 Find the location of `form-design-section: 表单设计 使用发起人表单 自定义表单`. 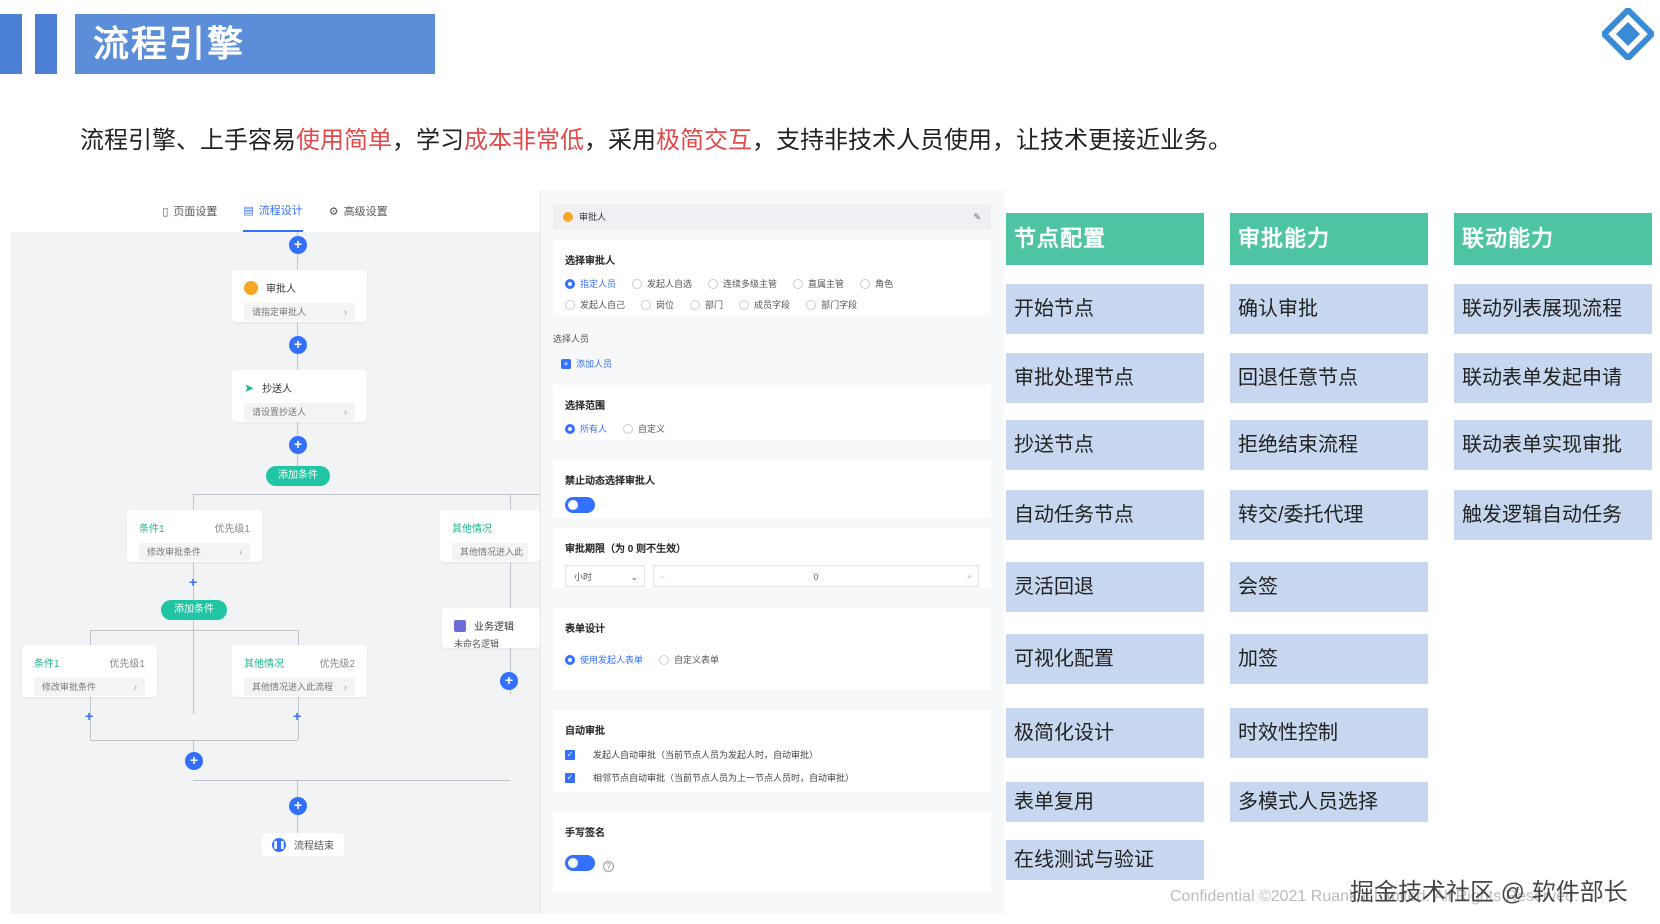

form-design-section: 表单设计 使用发起人表单 自定义表单 is located at coordinates (772, 649).